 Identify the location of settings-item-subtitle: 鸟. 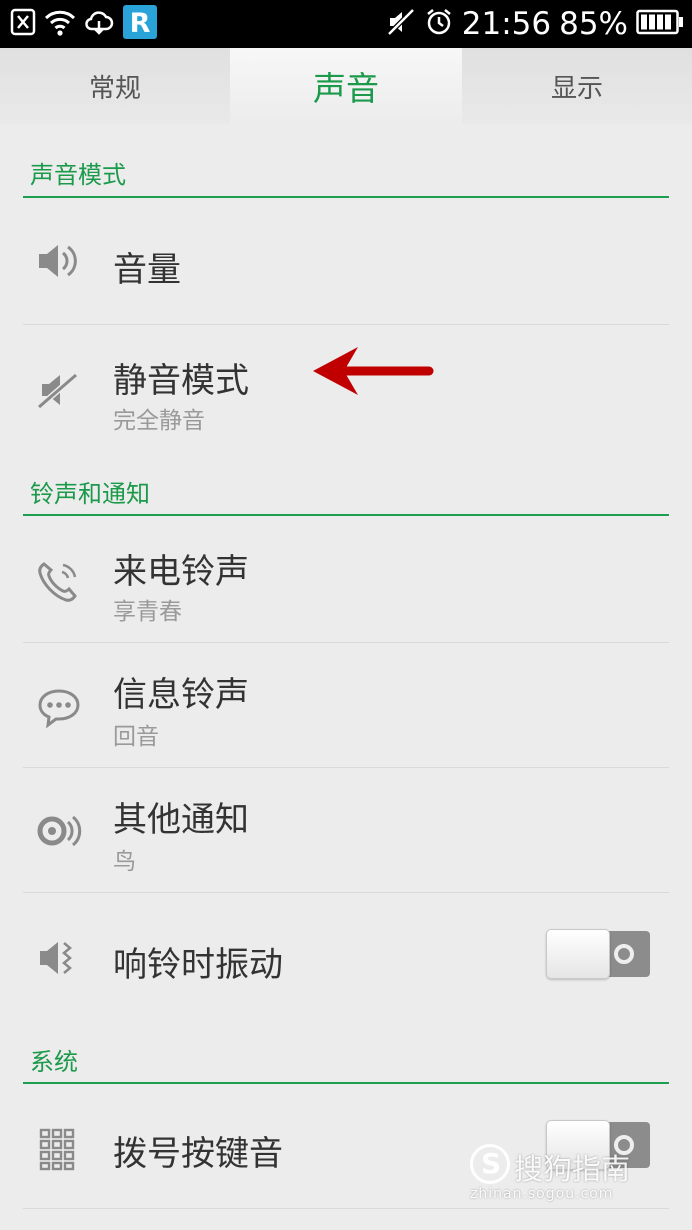
(124, 862).